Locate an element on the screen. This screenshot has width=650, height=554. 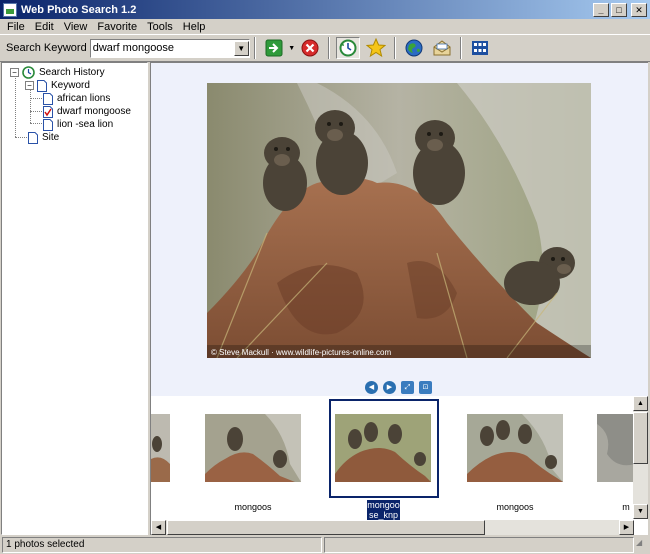
next-photo-icon: ▶ is located at coordinates (389, 387).